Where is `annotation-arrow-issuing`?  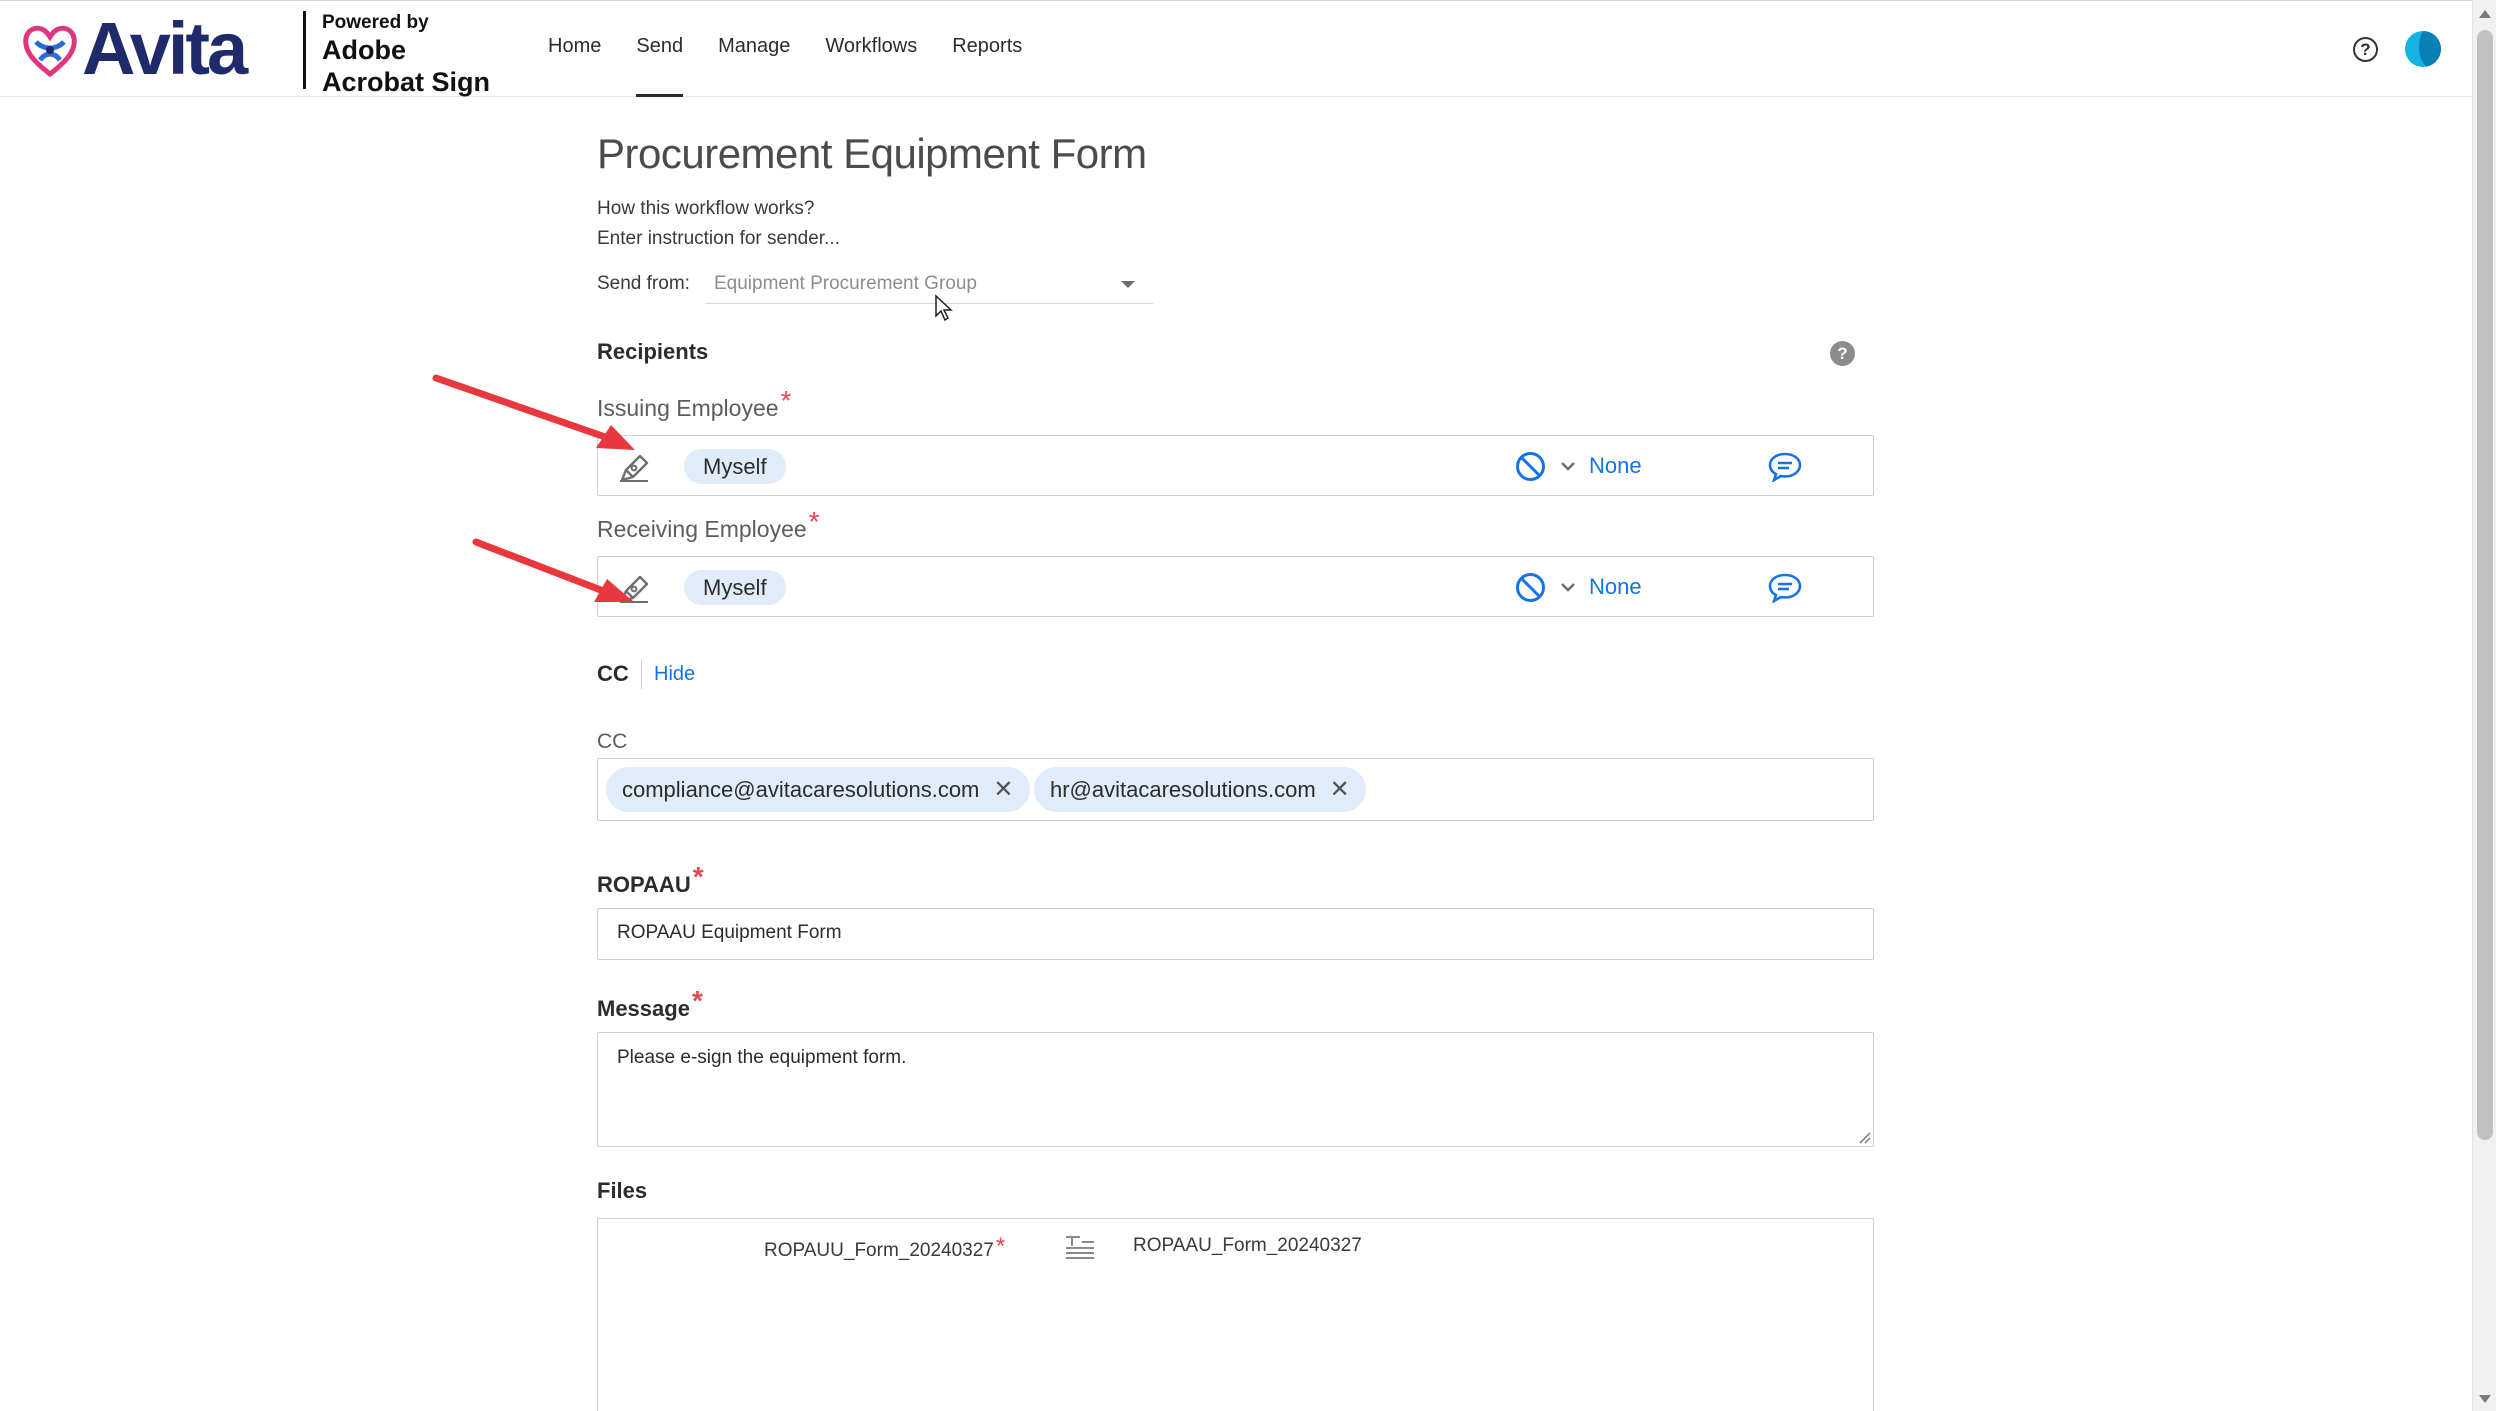
annotation-arrow-issuing is located at coordinates (533, 412).